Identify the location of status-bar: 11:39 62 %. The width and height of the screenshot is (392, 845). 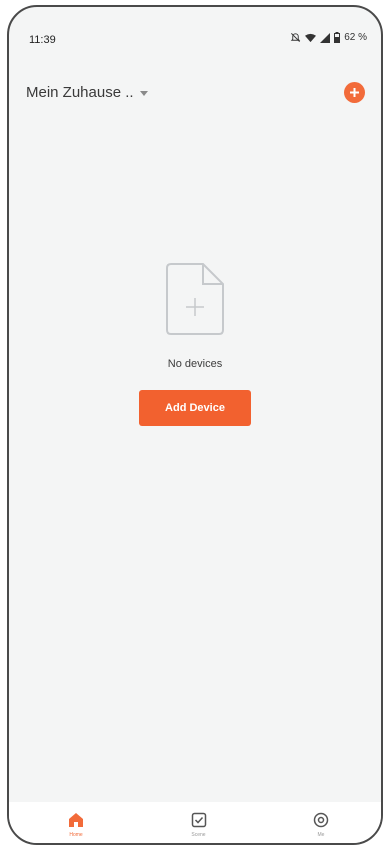
(195, 33).